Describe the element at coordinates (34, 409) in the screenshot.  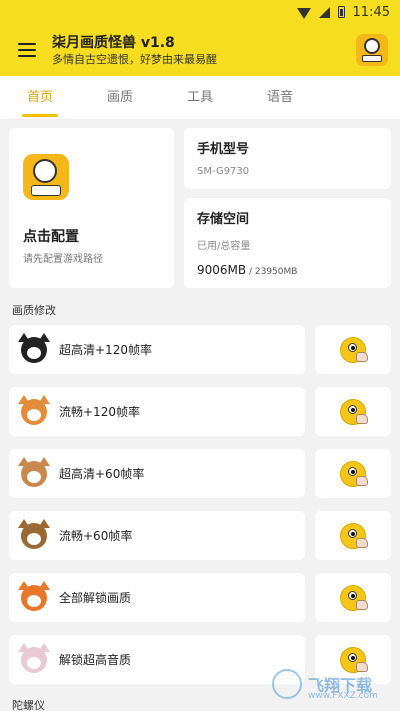
I see `orange-cat-icon` at that location.